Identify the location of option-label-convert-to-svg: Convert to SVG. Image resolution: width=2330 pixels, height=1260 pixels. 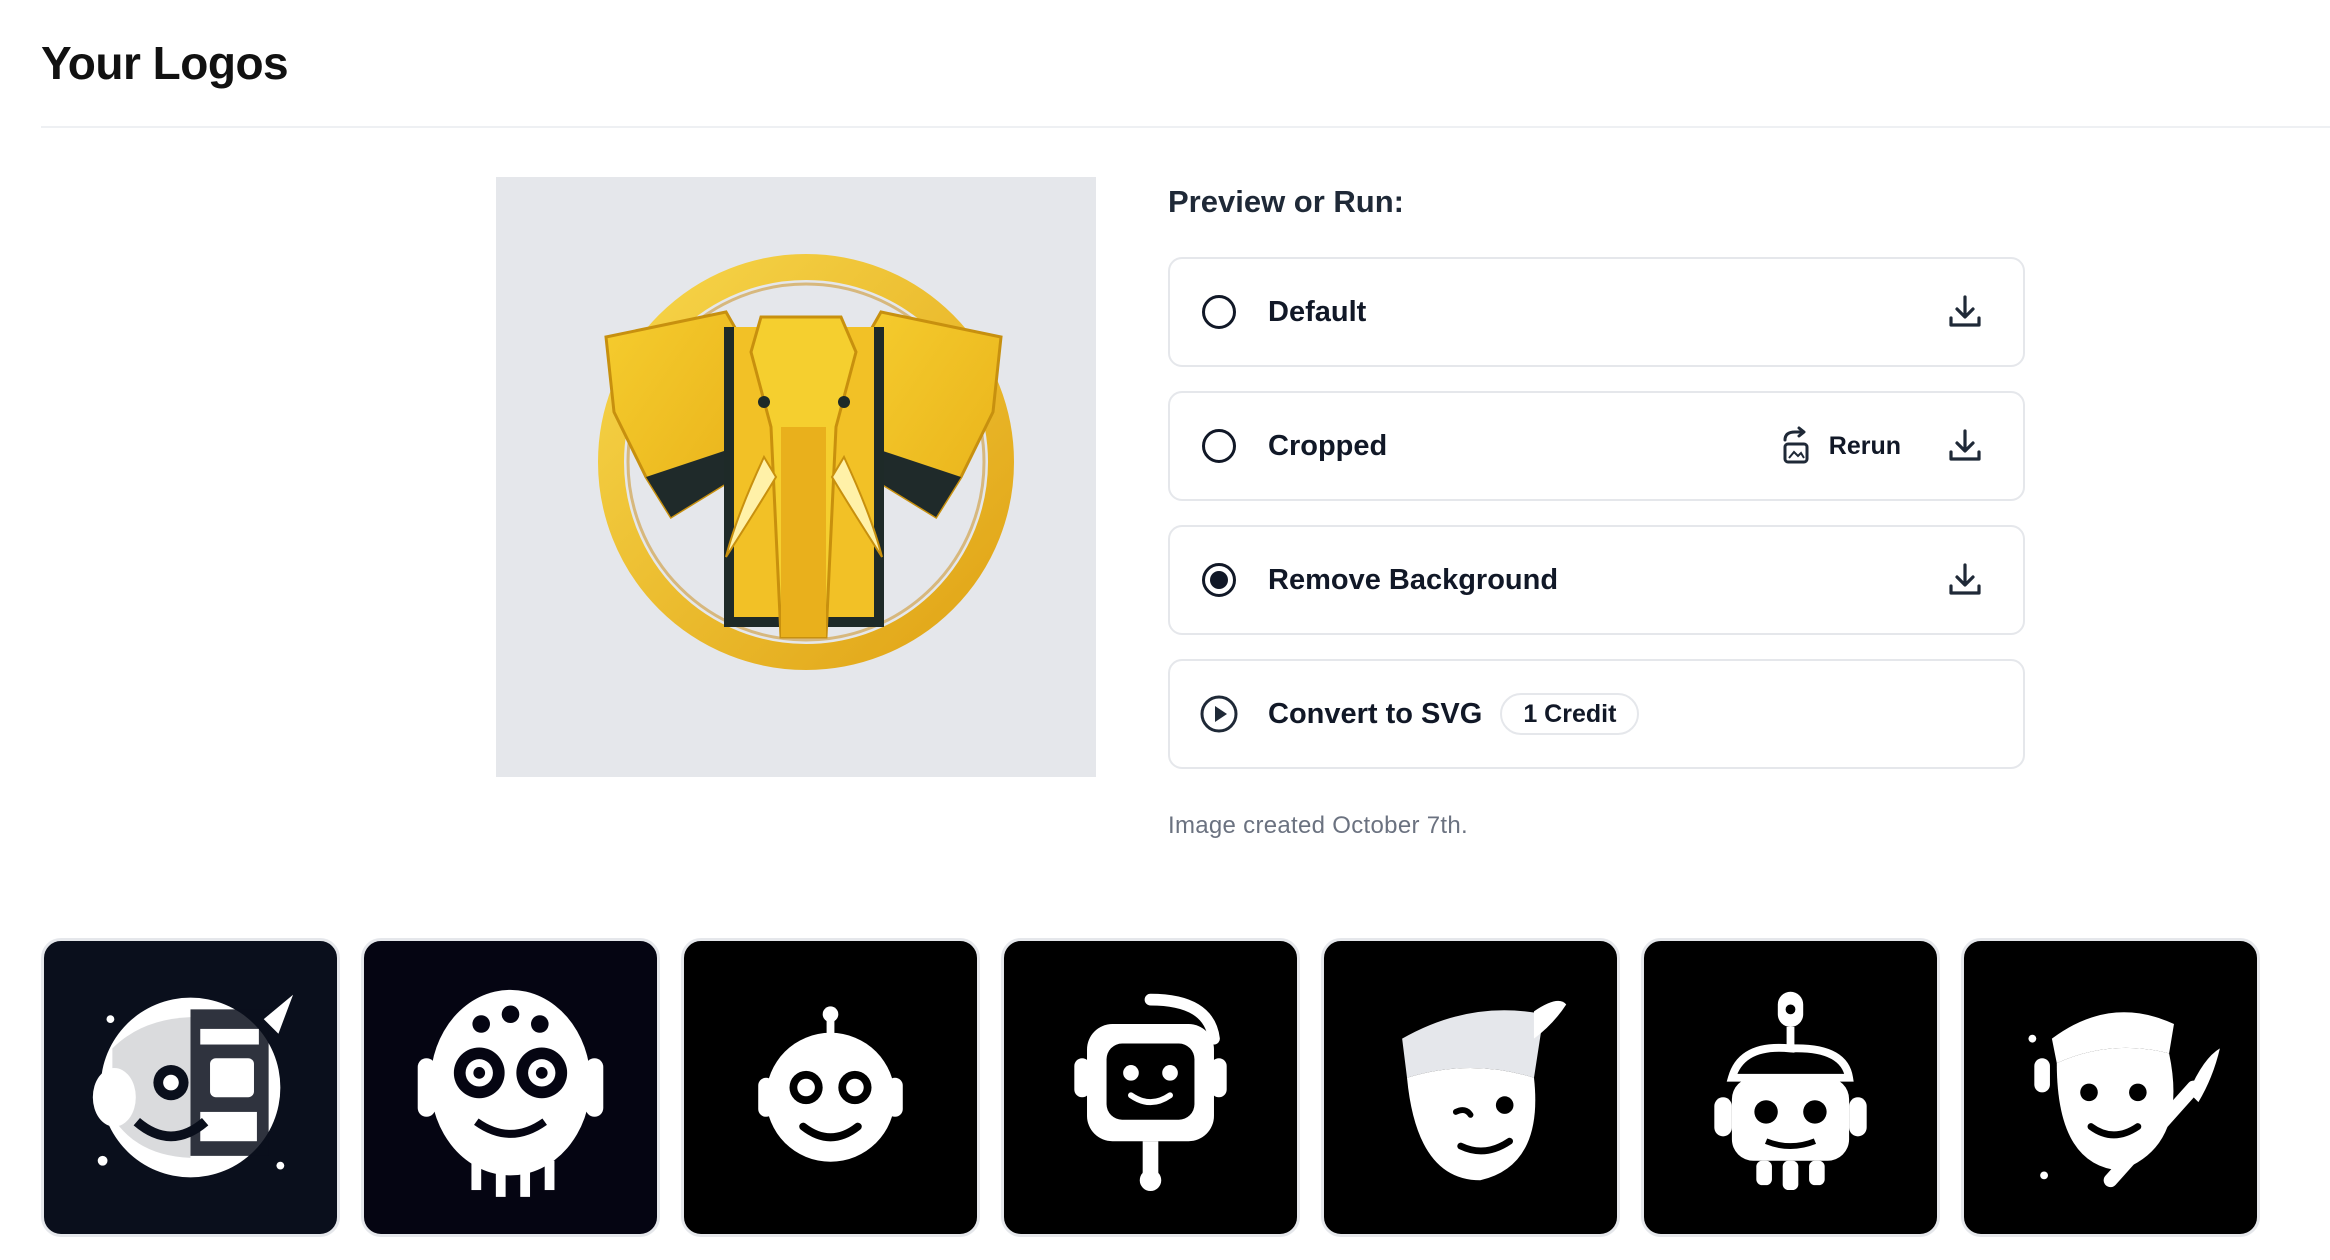
(1375, 713).